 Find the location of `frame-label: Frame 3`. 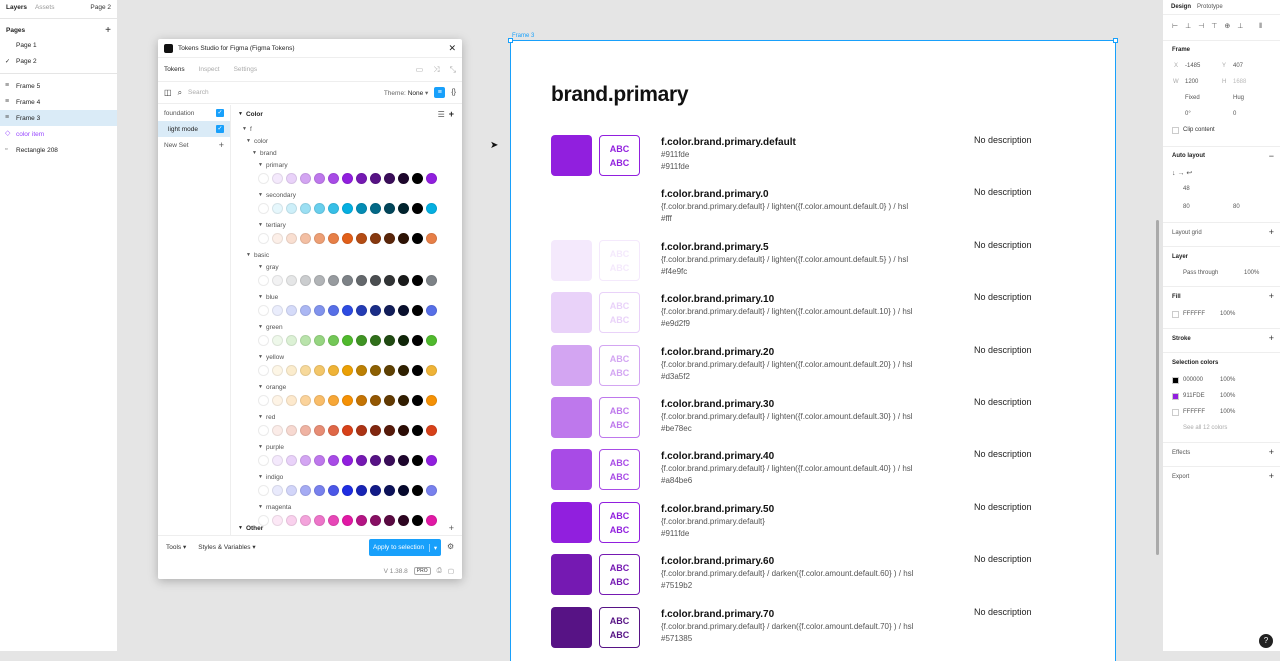

frame-label: Frame 3 is located at coordinates (523, 36).